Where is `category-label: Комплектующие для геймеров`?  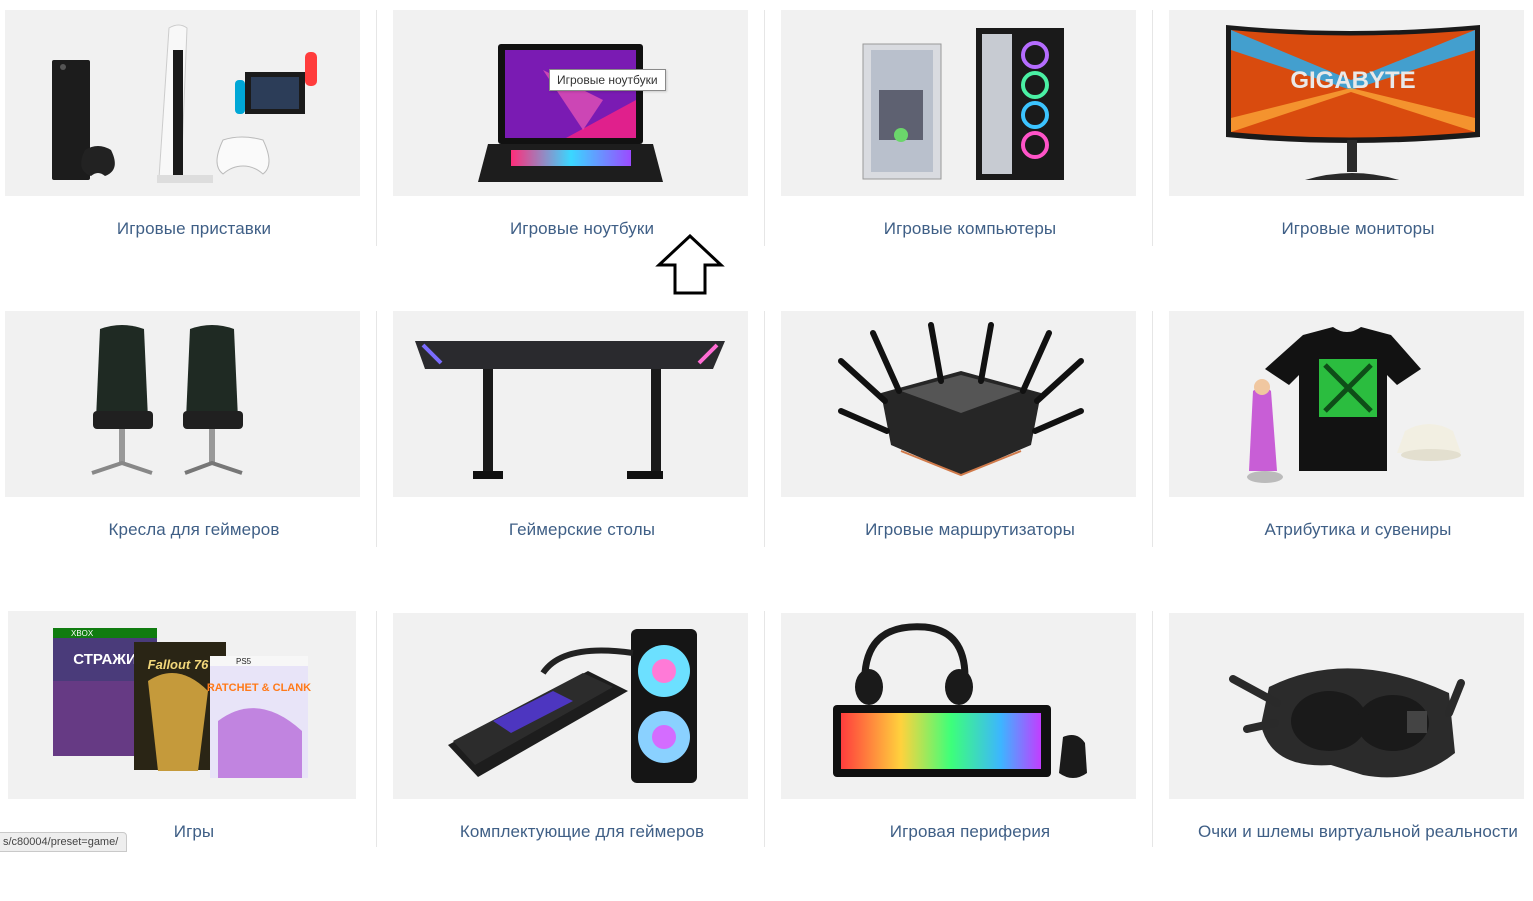
category-label: Комплектующие для геймеров is located at coordinates (582, 832).